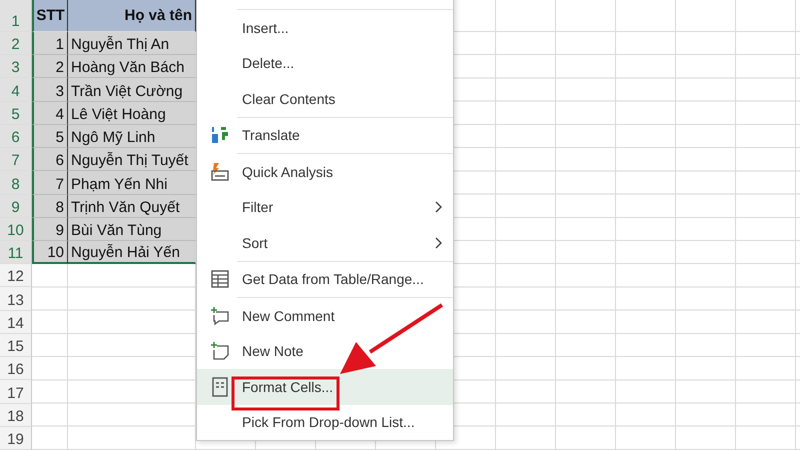 The height and width of the screenshot is (450, 800). Describe the element at coordinates (50, 90) in the screenshot. I see `table-cell: 3` at that location.